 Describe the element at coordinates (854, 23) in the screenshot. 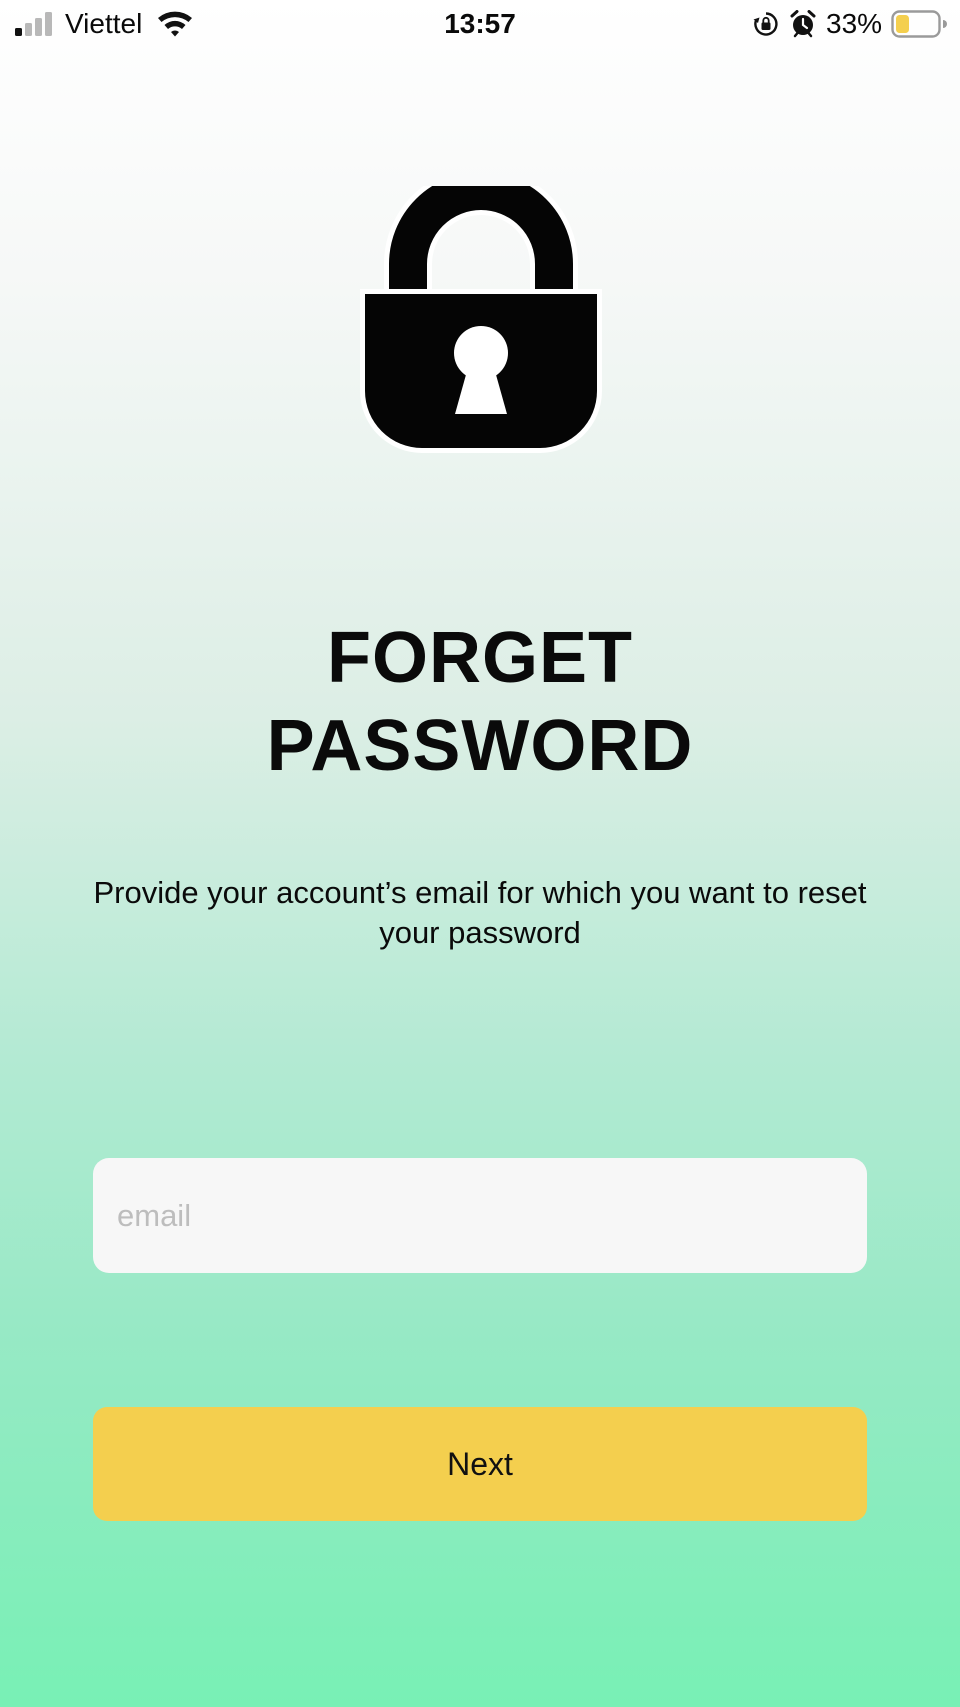

I see `battery-percentage: 33%` at that location.